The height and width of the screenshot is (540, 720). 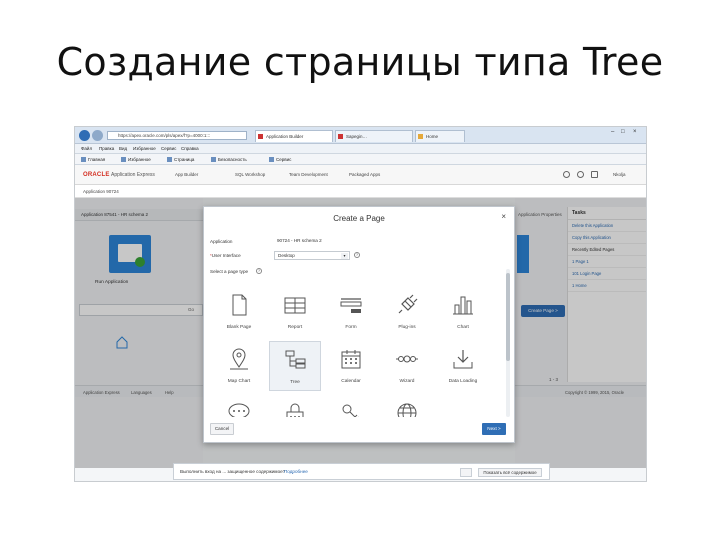 What do you see at coordinates (136, 160) in the screenshot?
I see `command-favorites: Избранное` at bounding box center [136, 160].